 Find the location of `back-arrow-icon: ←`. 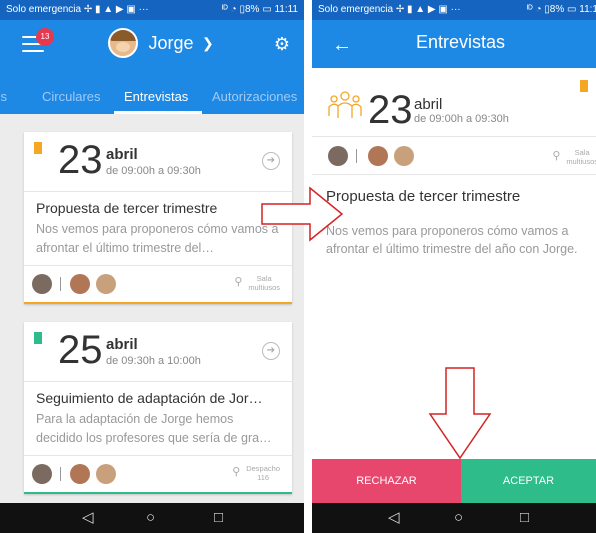

back-arrow-icon: ← is located at coordinates (342, 45).